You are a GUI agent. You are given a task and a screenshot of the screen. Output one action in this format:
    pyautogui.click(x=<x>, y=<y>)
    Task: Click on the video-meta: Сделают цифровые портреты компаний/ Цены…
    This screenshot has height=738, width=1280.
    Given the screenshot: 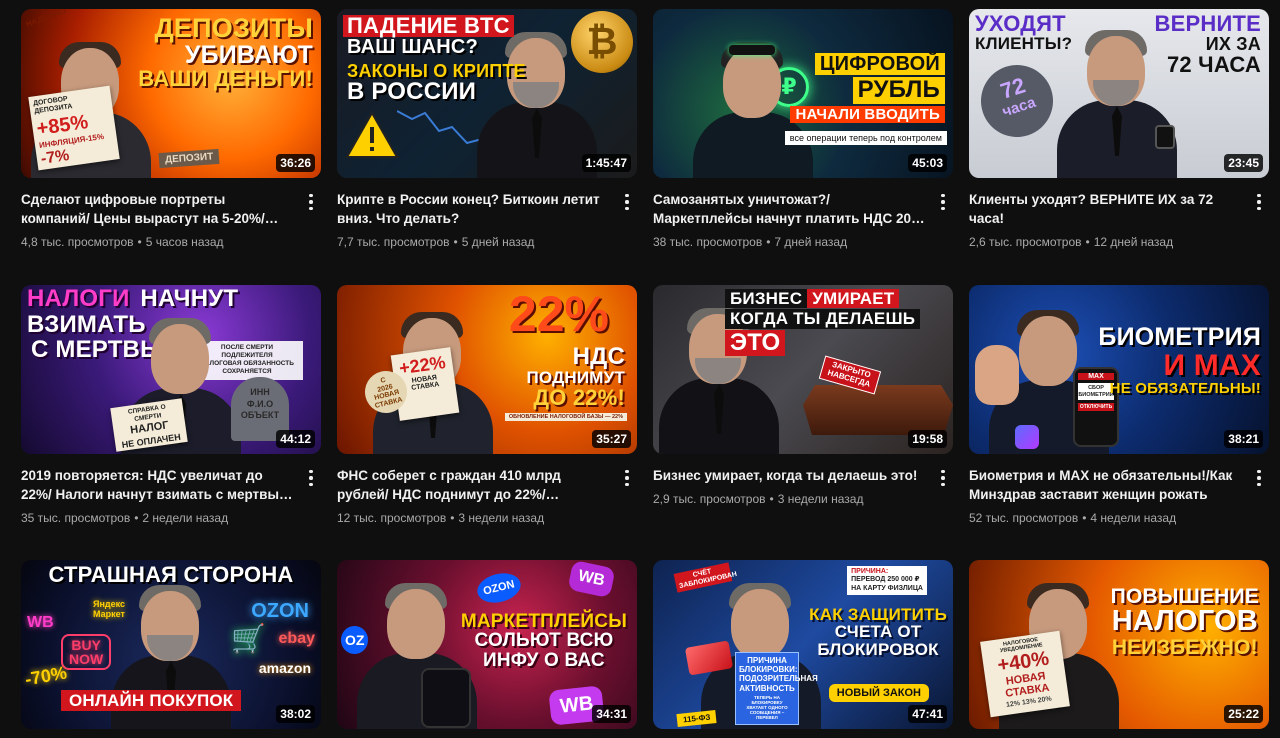 What is the action you would take?
    pyautogui.click(x=171, y=220)
    